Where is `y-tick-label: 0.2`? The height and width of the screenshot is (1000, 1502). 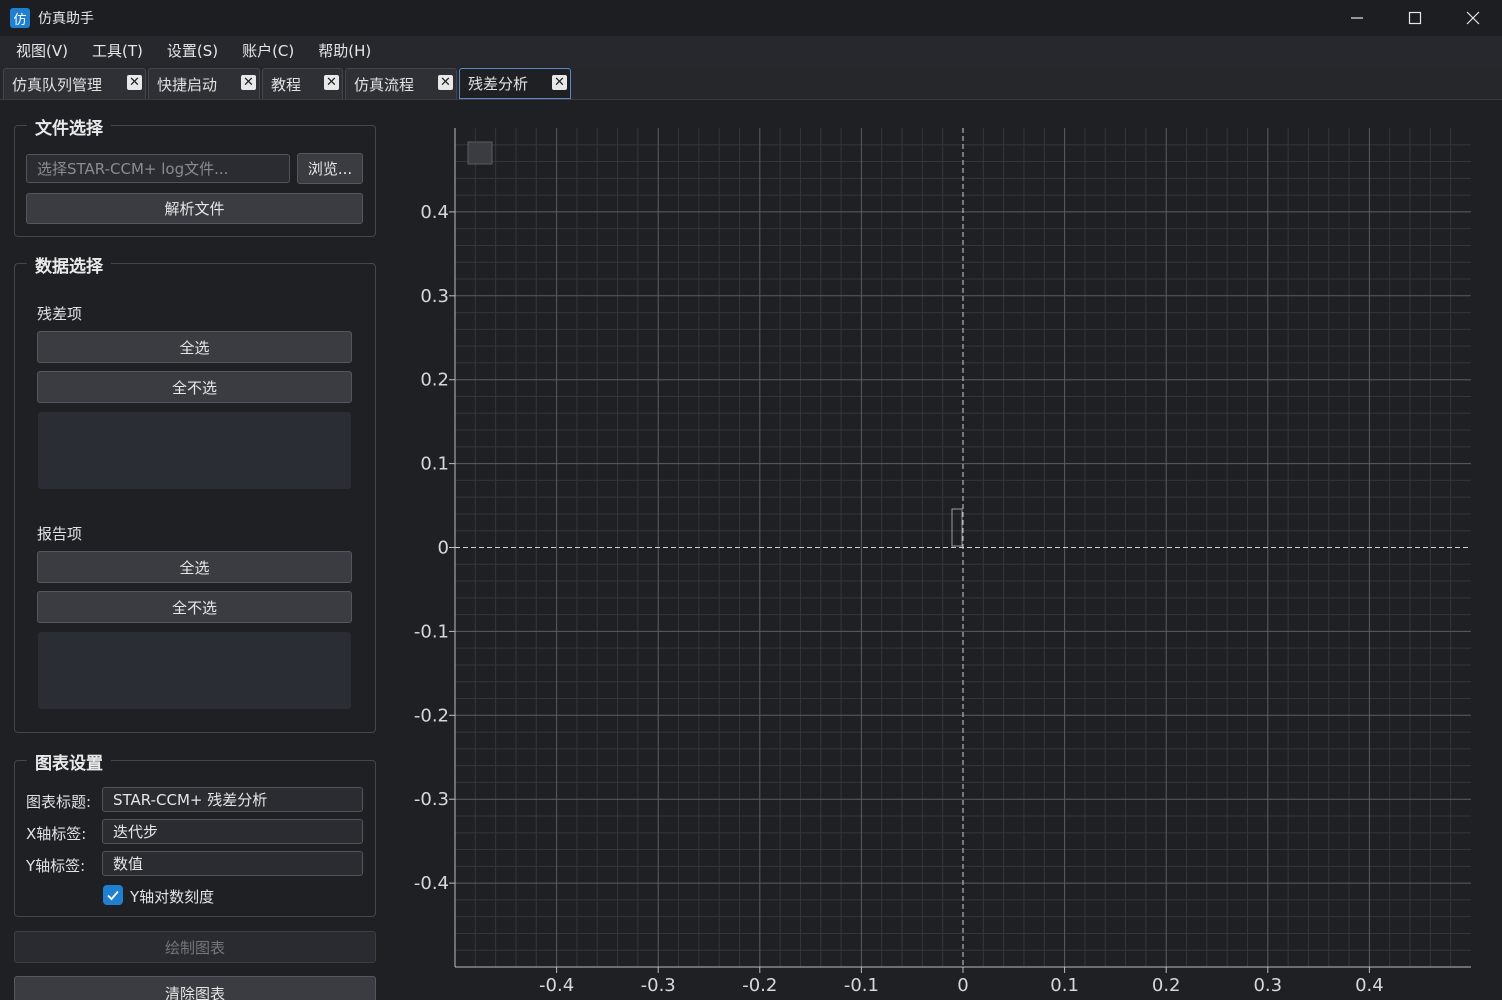 y-tick-label: 0.2 is located at coordinates (434, 380).